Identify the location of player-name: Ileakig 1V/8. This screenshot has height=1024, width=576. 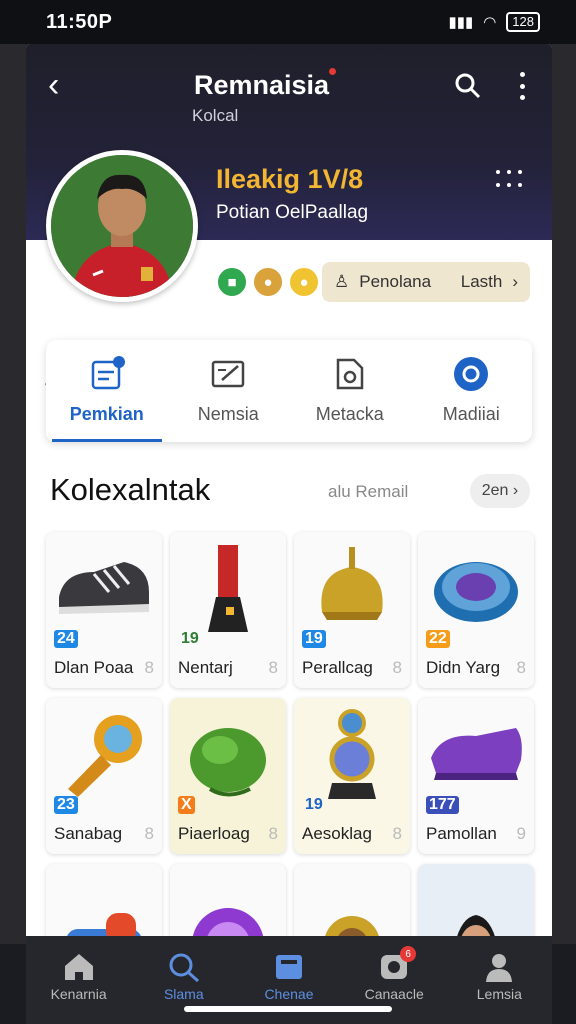
(290, 179).